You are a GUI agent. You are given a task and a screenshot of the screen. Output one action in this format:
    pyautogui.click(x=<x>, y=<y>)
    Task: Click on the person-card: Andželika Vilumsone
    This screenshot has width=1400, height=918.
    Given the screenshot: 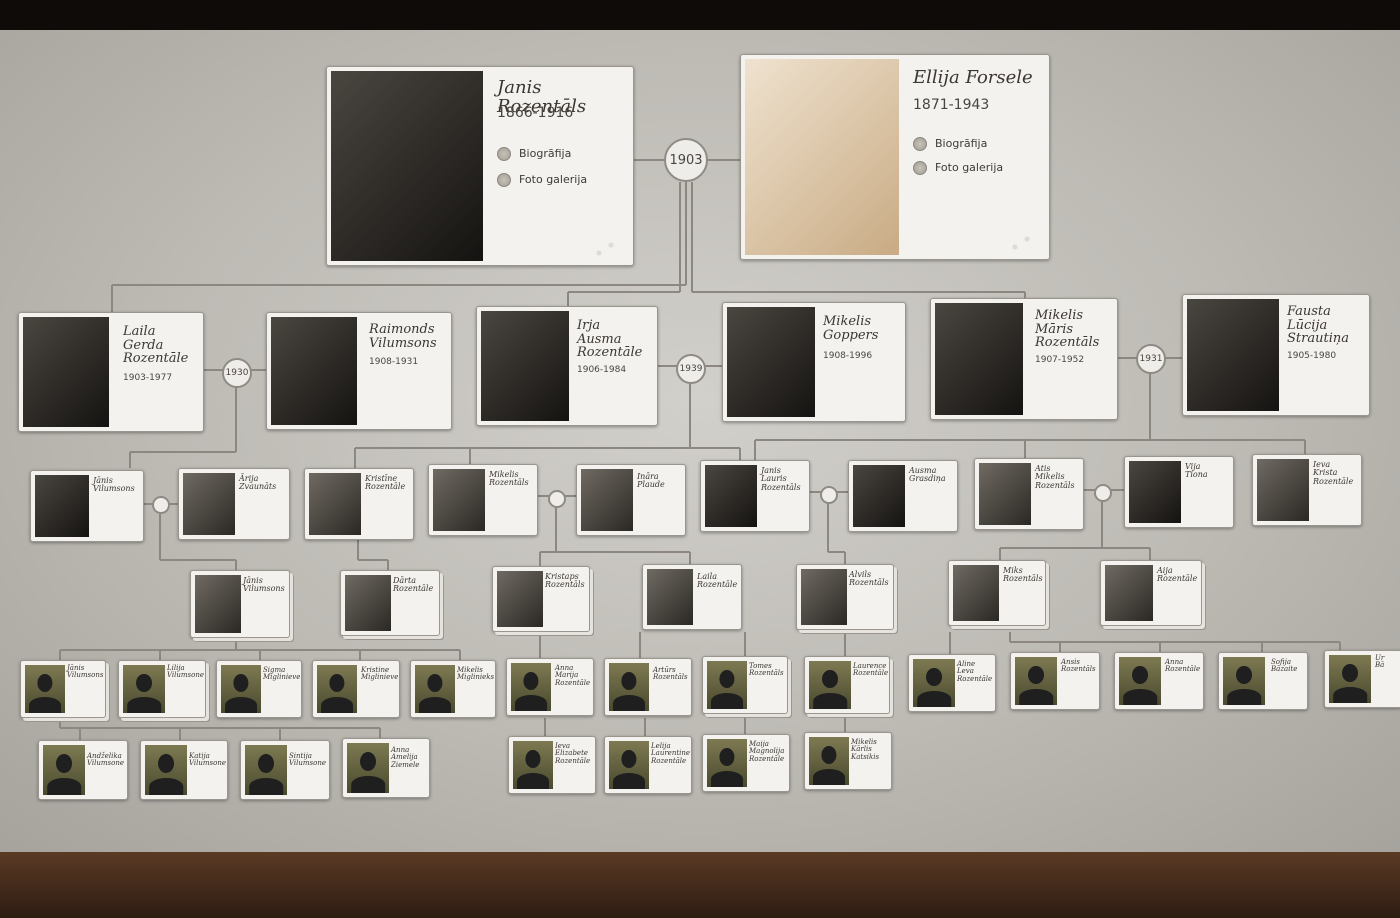 What is the action you would take?
    pyautogui.click(x=83, y=770)
    